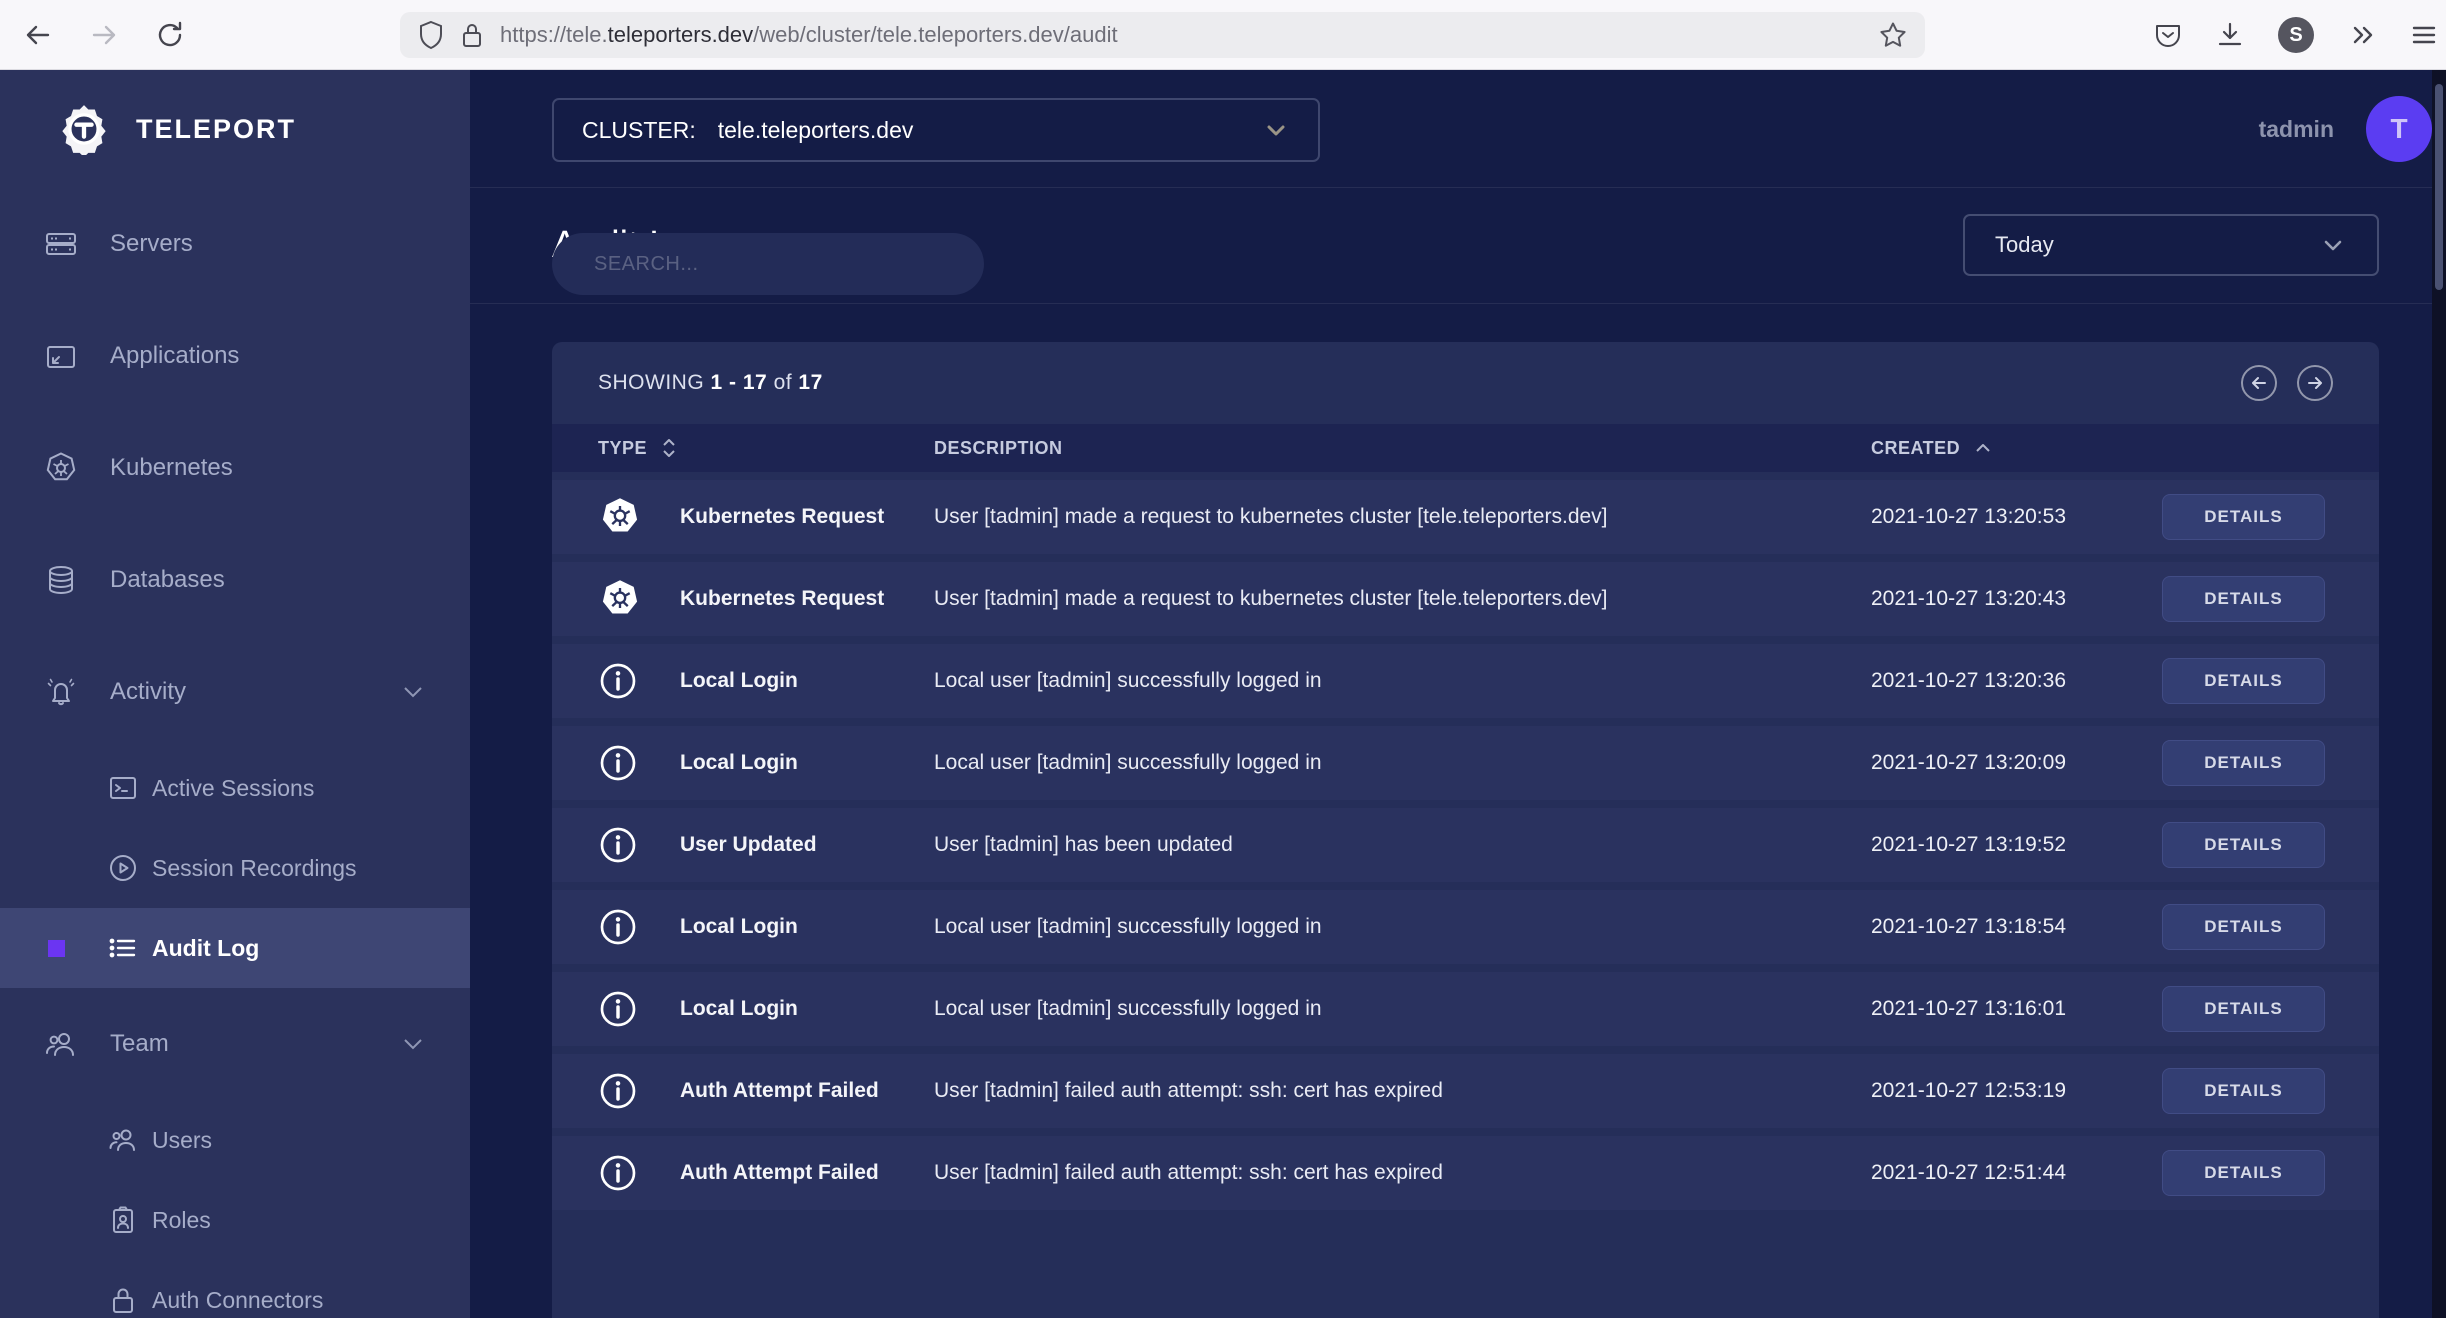 The image size is (2446, 1318). I want to click on sidebar-item-users: Users, so click(235, 1140).